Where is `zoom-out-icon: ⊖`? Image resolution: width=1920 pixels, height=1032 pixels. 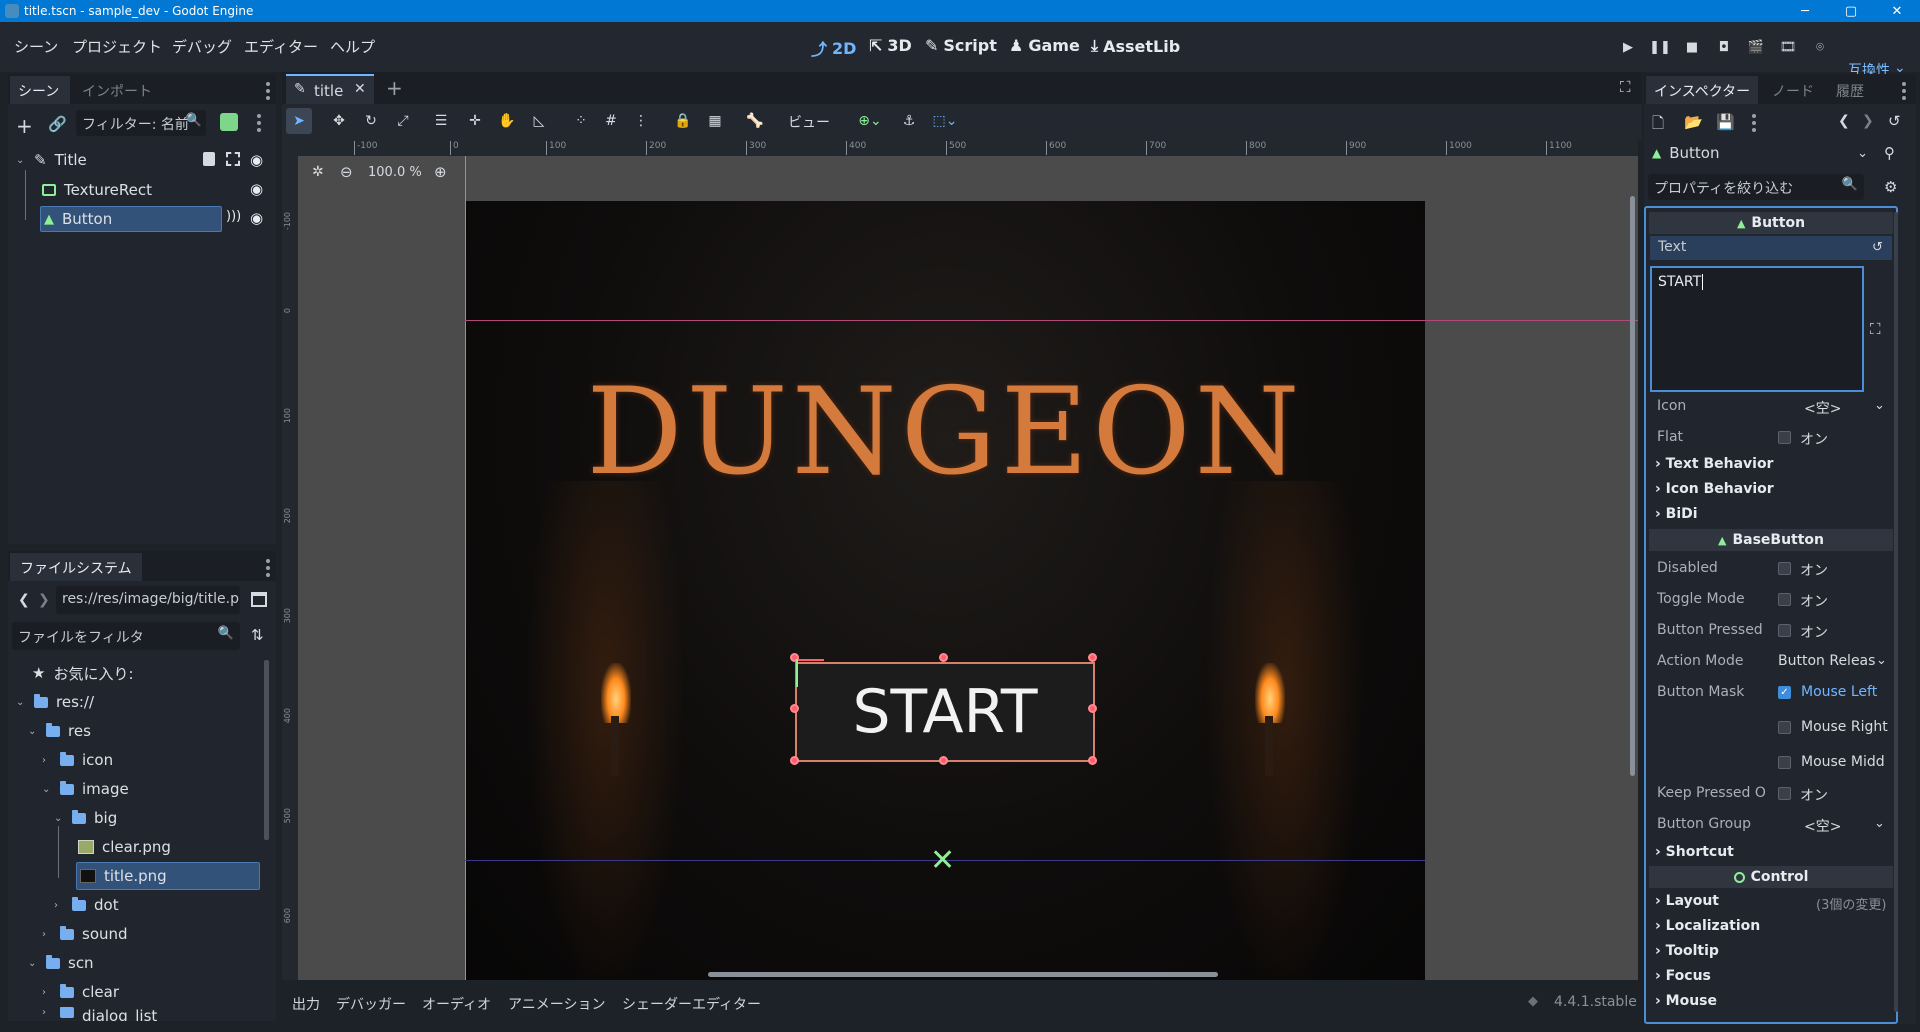
zoom-out-icon: ⊖ is located at coordinates (346, 172).